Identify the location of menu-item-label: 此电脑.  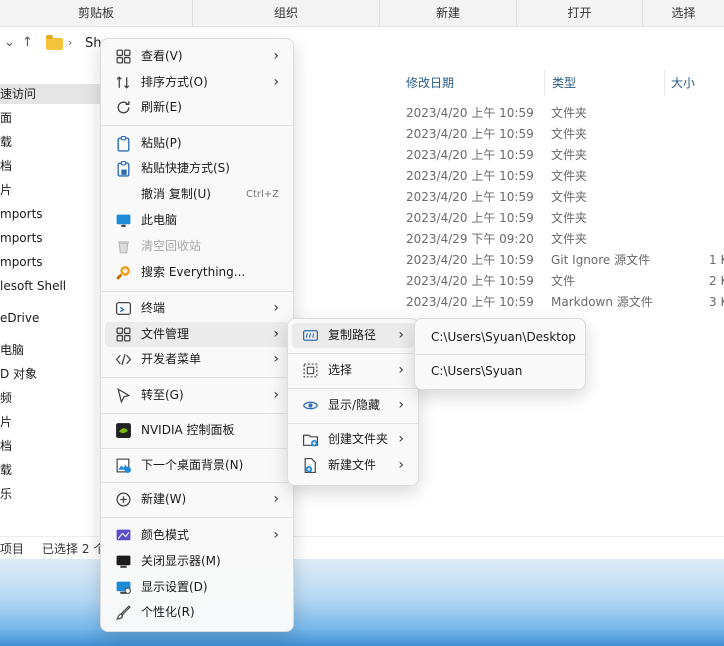
(159, 220).